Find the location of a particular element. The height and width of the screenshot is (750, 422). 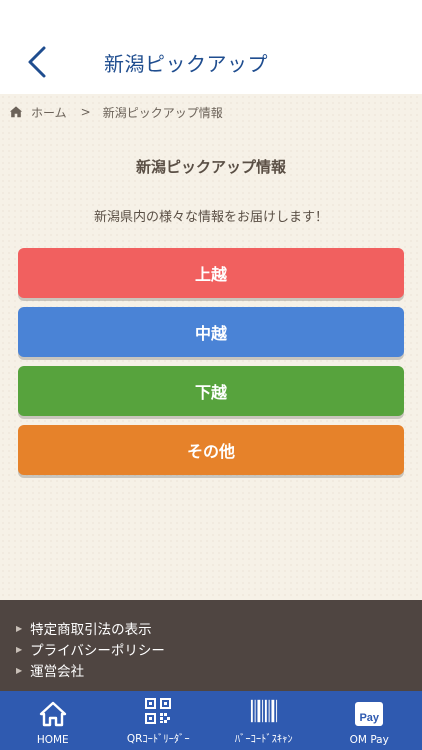

back-button is located at coordinates (37, 62).